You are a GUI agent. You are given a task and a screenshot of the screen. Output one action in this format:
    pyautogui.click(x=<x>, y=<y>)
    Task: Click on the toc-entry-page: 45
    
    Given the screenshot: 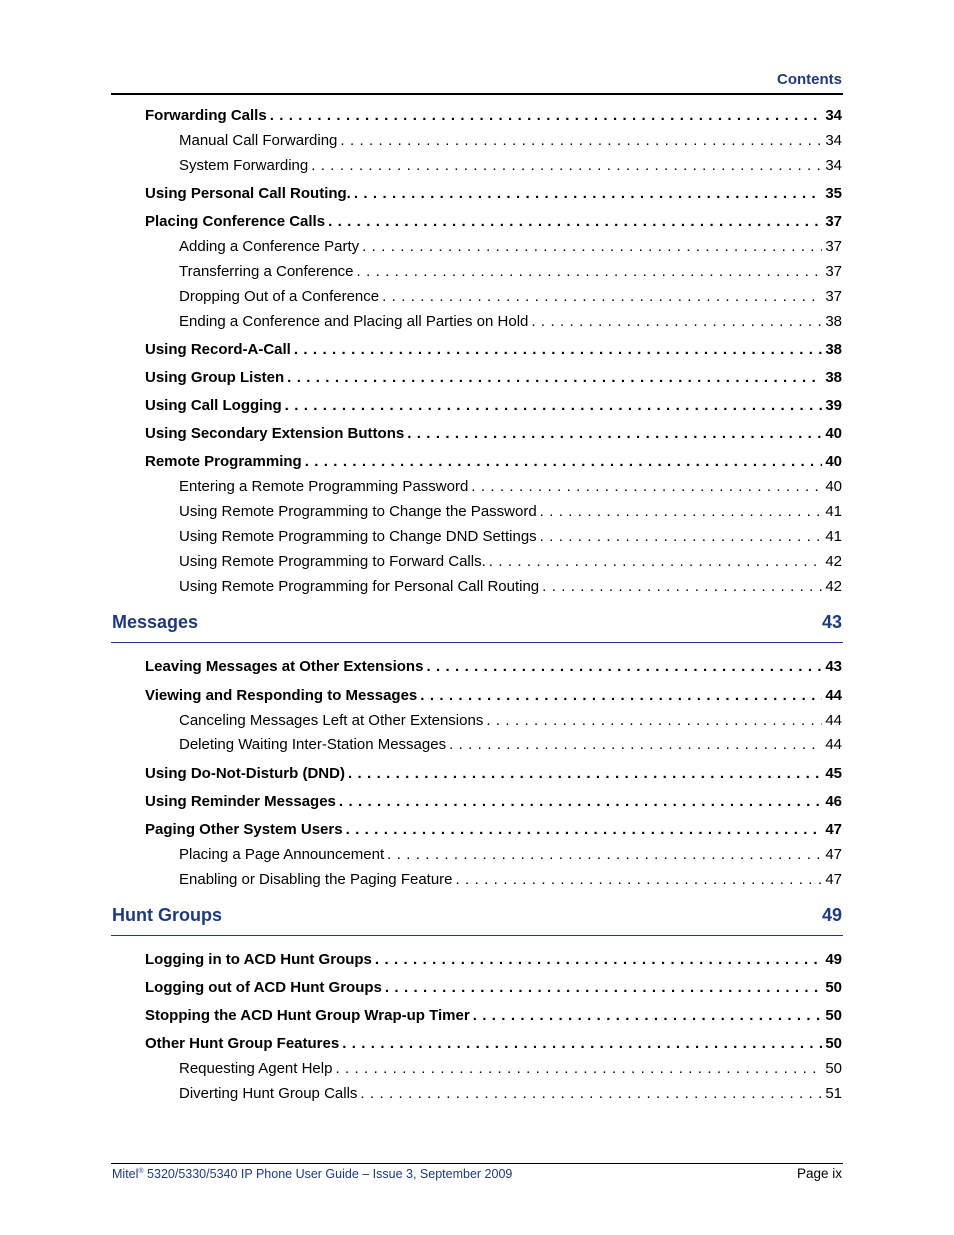 What is the action you would take?
    pyautogui.click(x=832, y=773)
    